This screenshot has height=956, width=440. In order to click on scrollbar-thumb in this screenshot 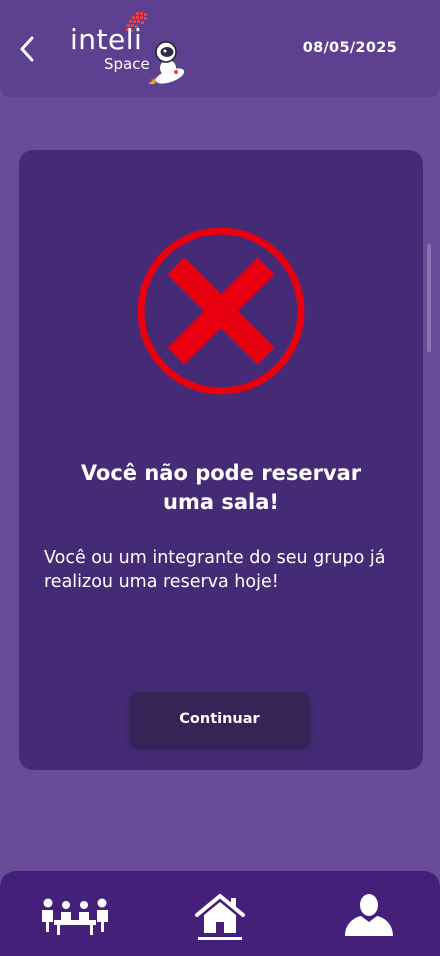, I will do `click(429, 298)`.